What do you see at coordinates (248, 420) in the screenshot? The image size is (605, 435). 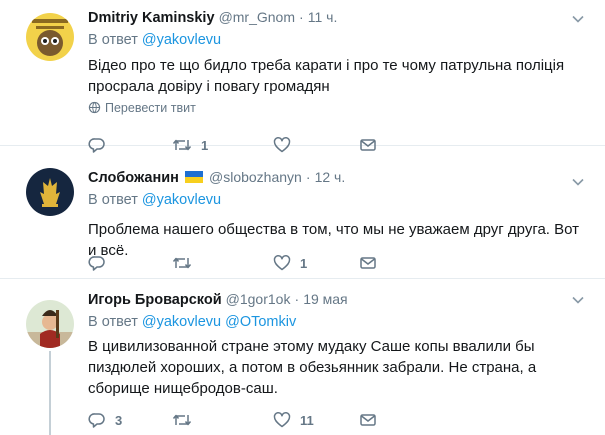 I see `tweet-actions: 3 11` at bounding box center [248, 420].